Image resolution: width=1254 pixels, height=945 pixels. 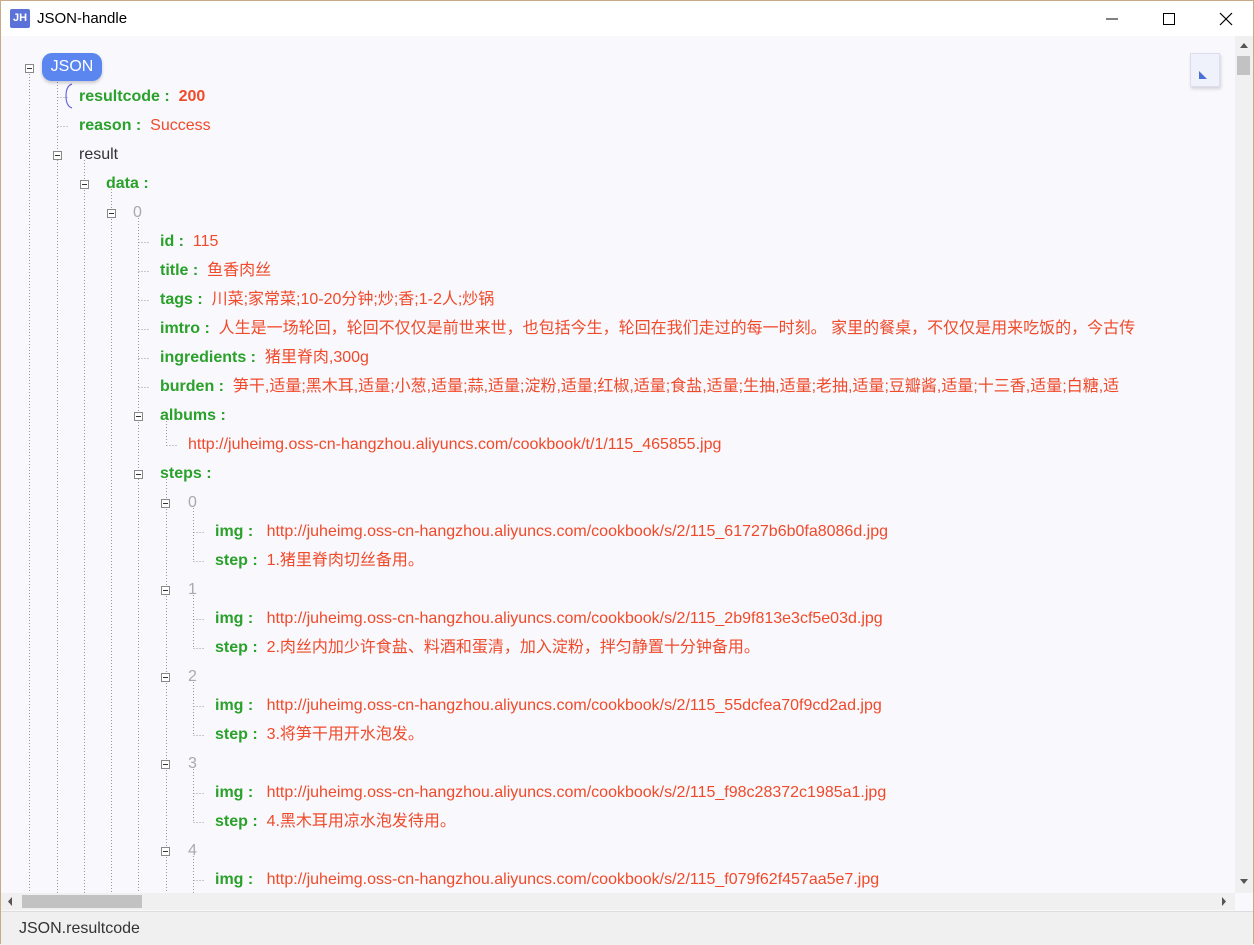 I want to click on collapse-toggle-root, so click(x=29, y=68).